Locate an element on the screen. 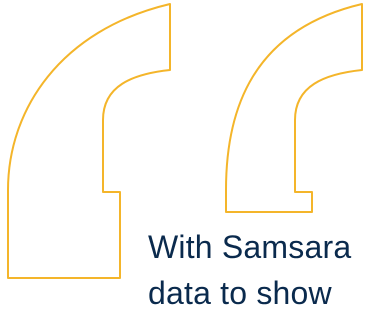  quote-line-2: data to show is located at coordinates (240, 293).